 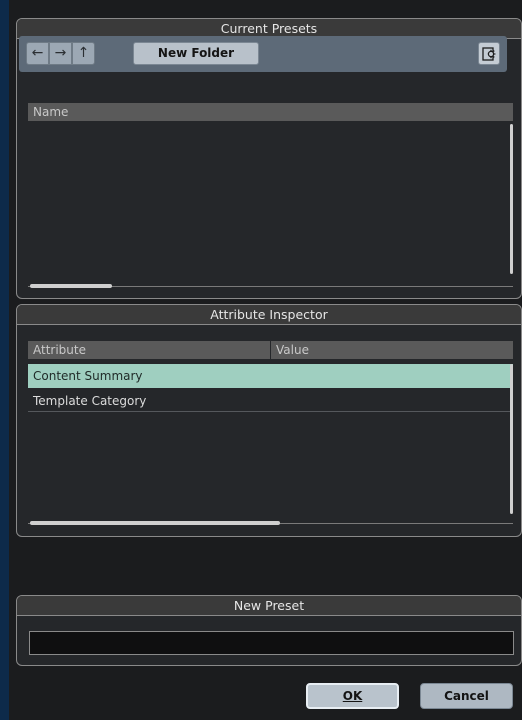 I want to click on name-column-header: Name, so click(x=270, y=112).